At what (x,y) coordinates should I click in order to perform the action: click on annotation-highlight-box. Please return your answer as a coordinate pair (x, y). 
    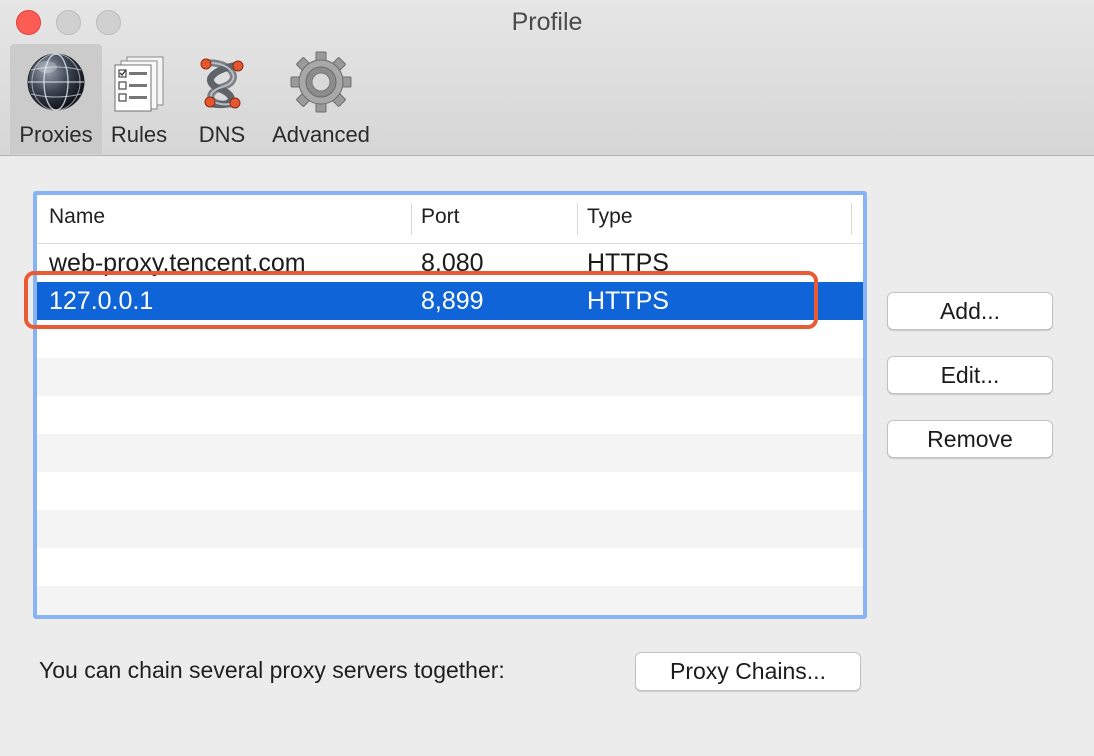
    Looking at the image, I should click on (421, 300).